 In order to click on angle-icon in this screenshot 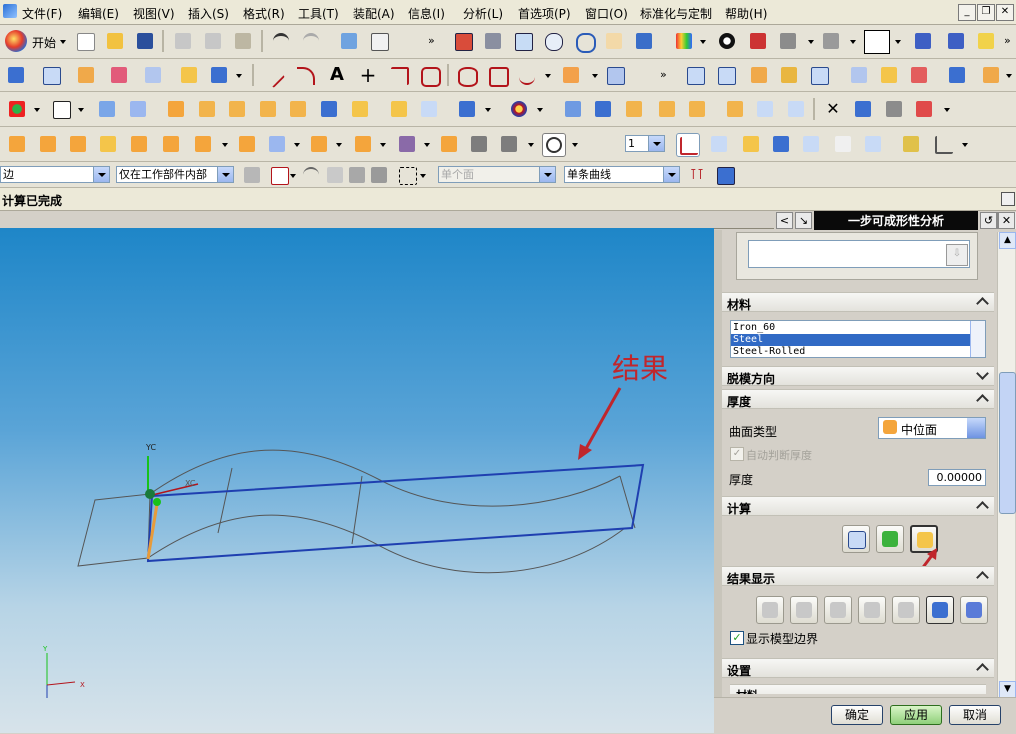, I will do `click(943, 144)`.